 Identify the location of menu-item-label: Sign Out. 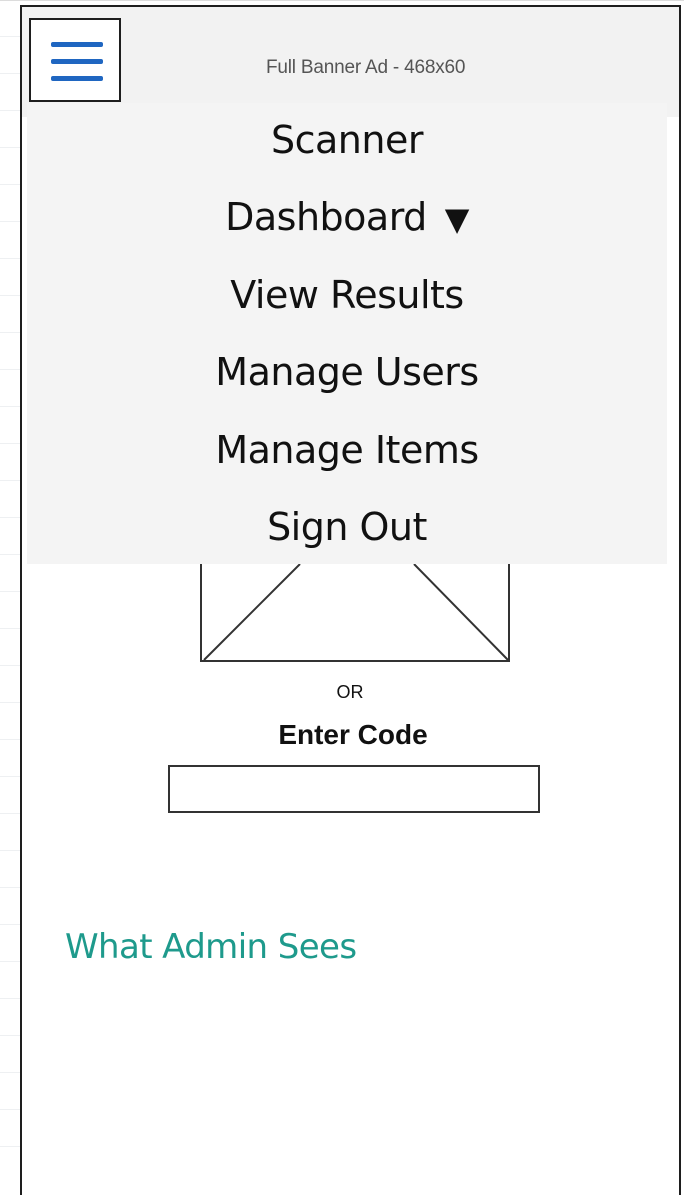
(347, 527).